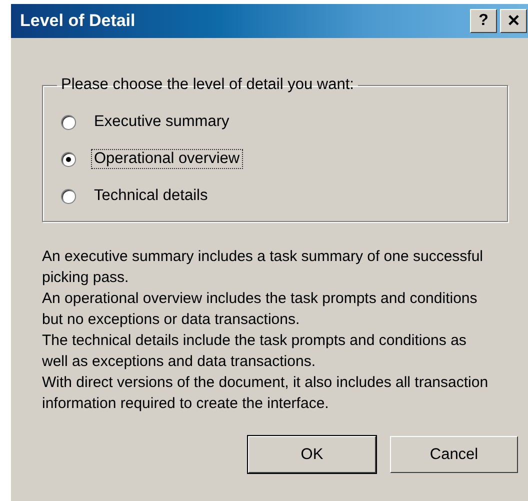 Image resolution: width=528 pixels, height=501 pixels. What do you see at coordinates (255, 351) in the screenshot?
I see `description-text: The technical details include the task prompts and conditions as well as exceptions and data transactions.` at bounding box center [255, 351].